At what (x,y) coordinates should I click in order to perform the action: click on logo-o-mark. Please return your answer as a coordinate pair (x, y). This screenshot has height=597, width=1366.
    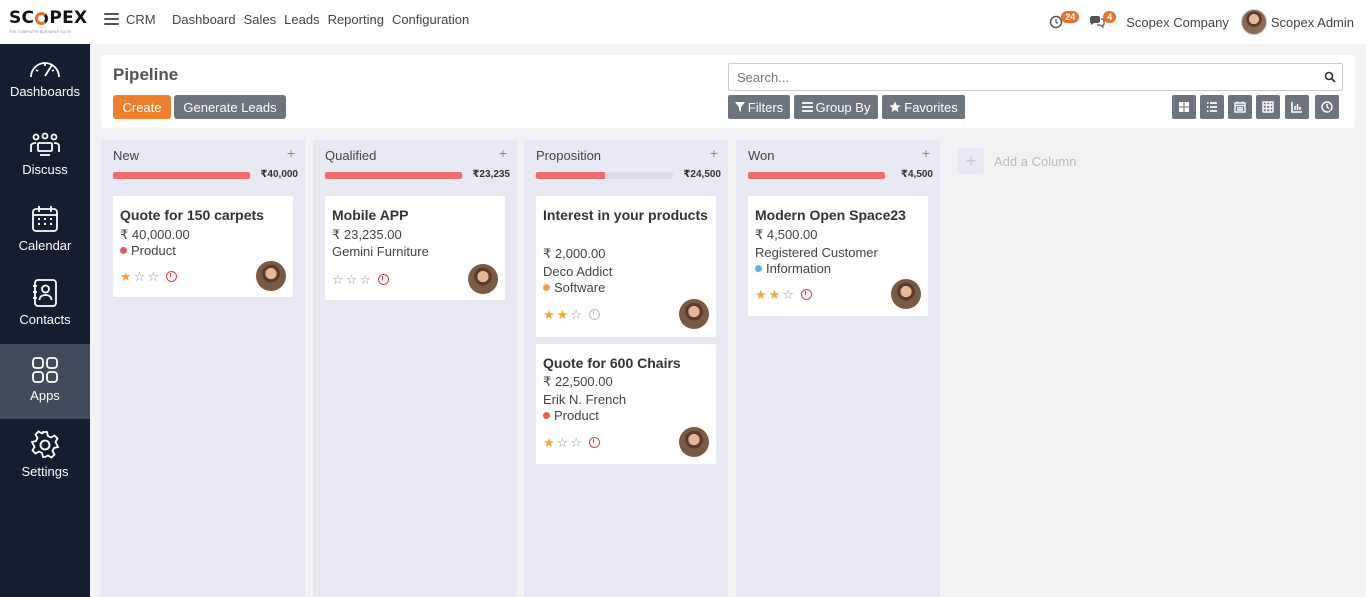
    Looking at the image, I should click on (42, 18).